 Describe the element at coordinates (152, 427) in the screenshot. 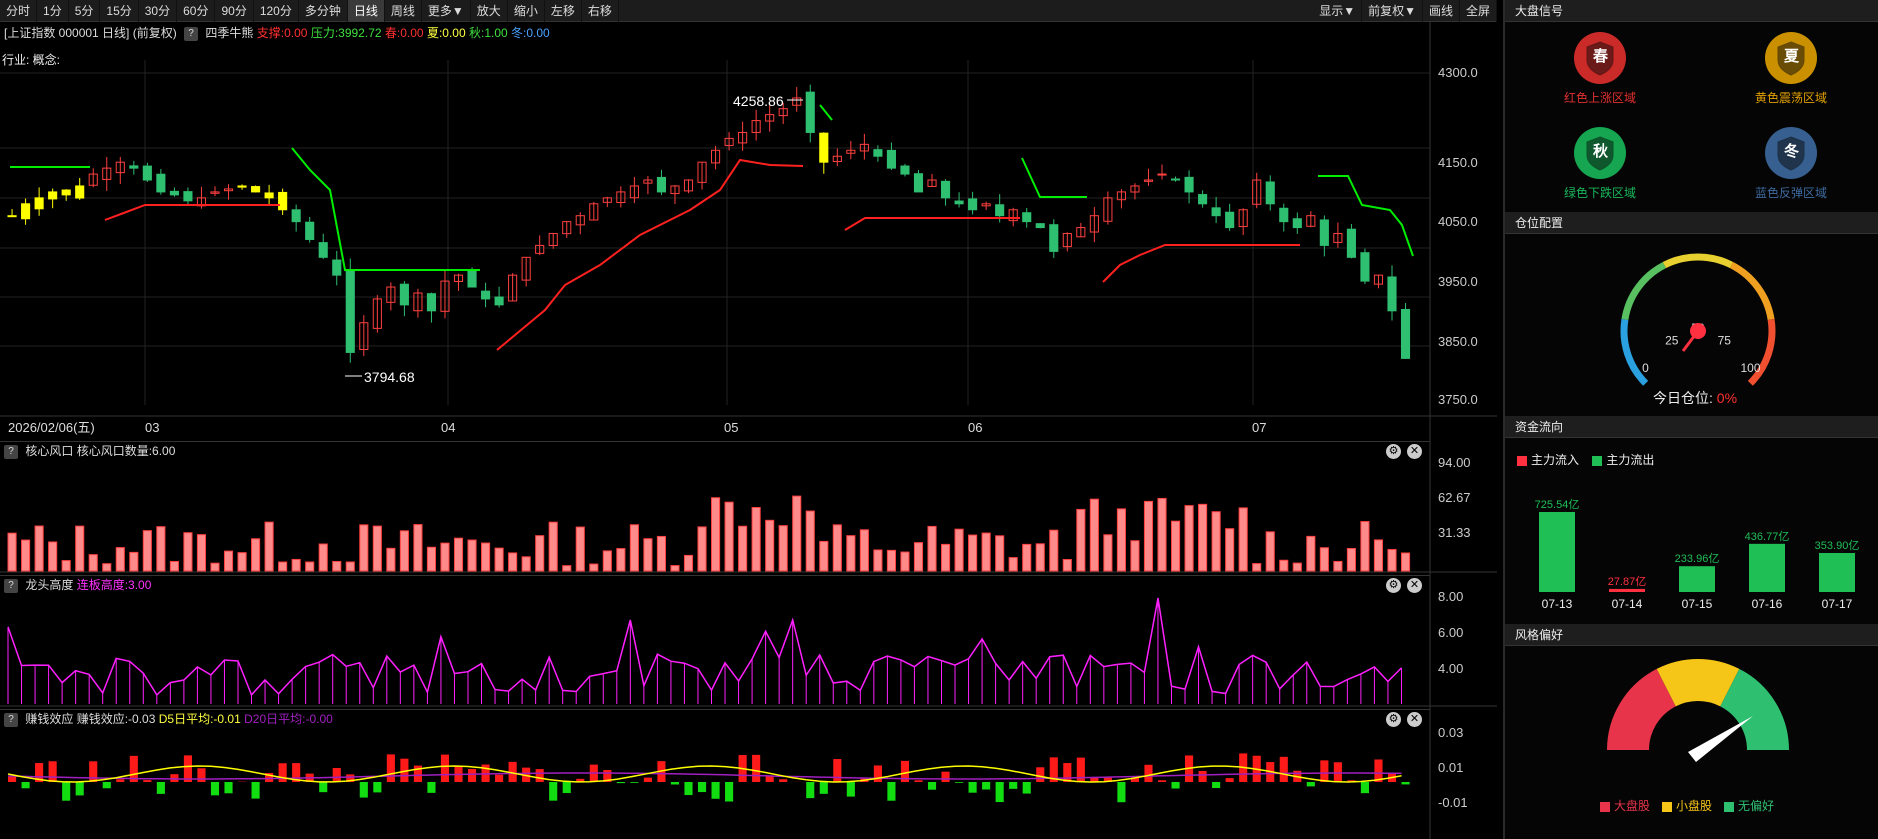

I see `month-label: 03` at that location.